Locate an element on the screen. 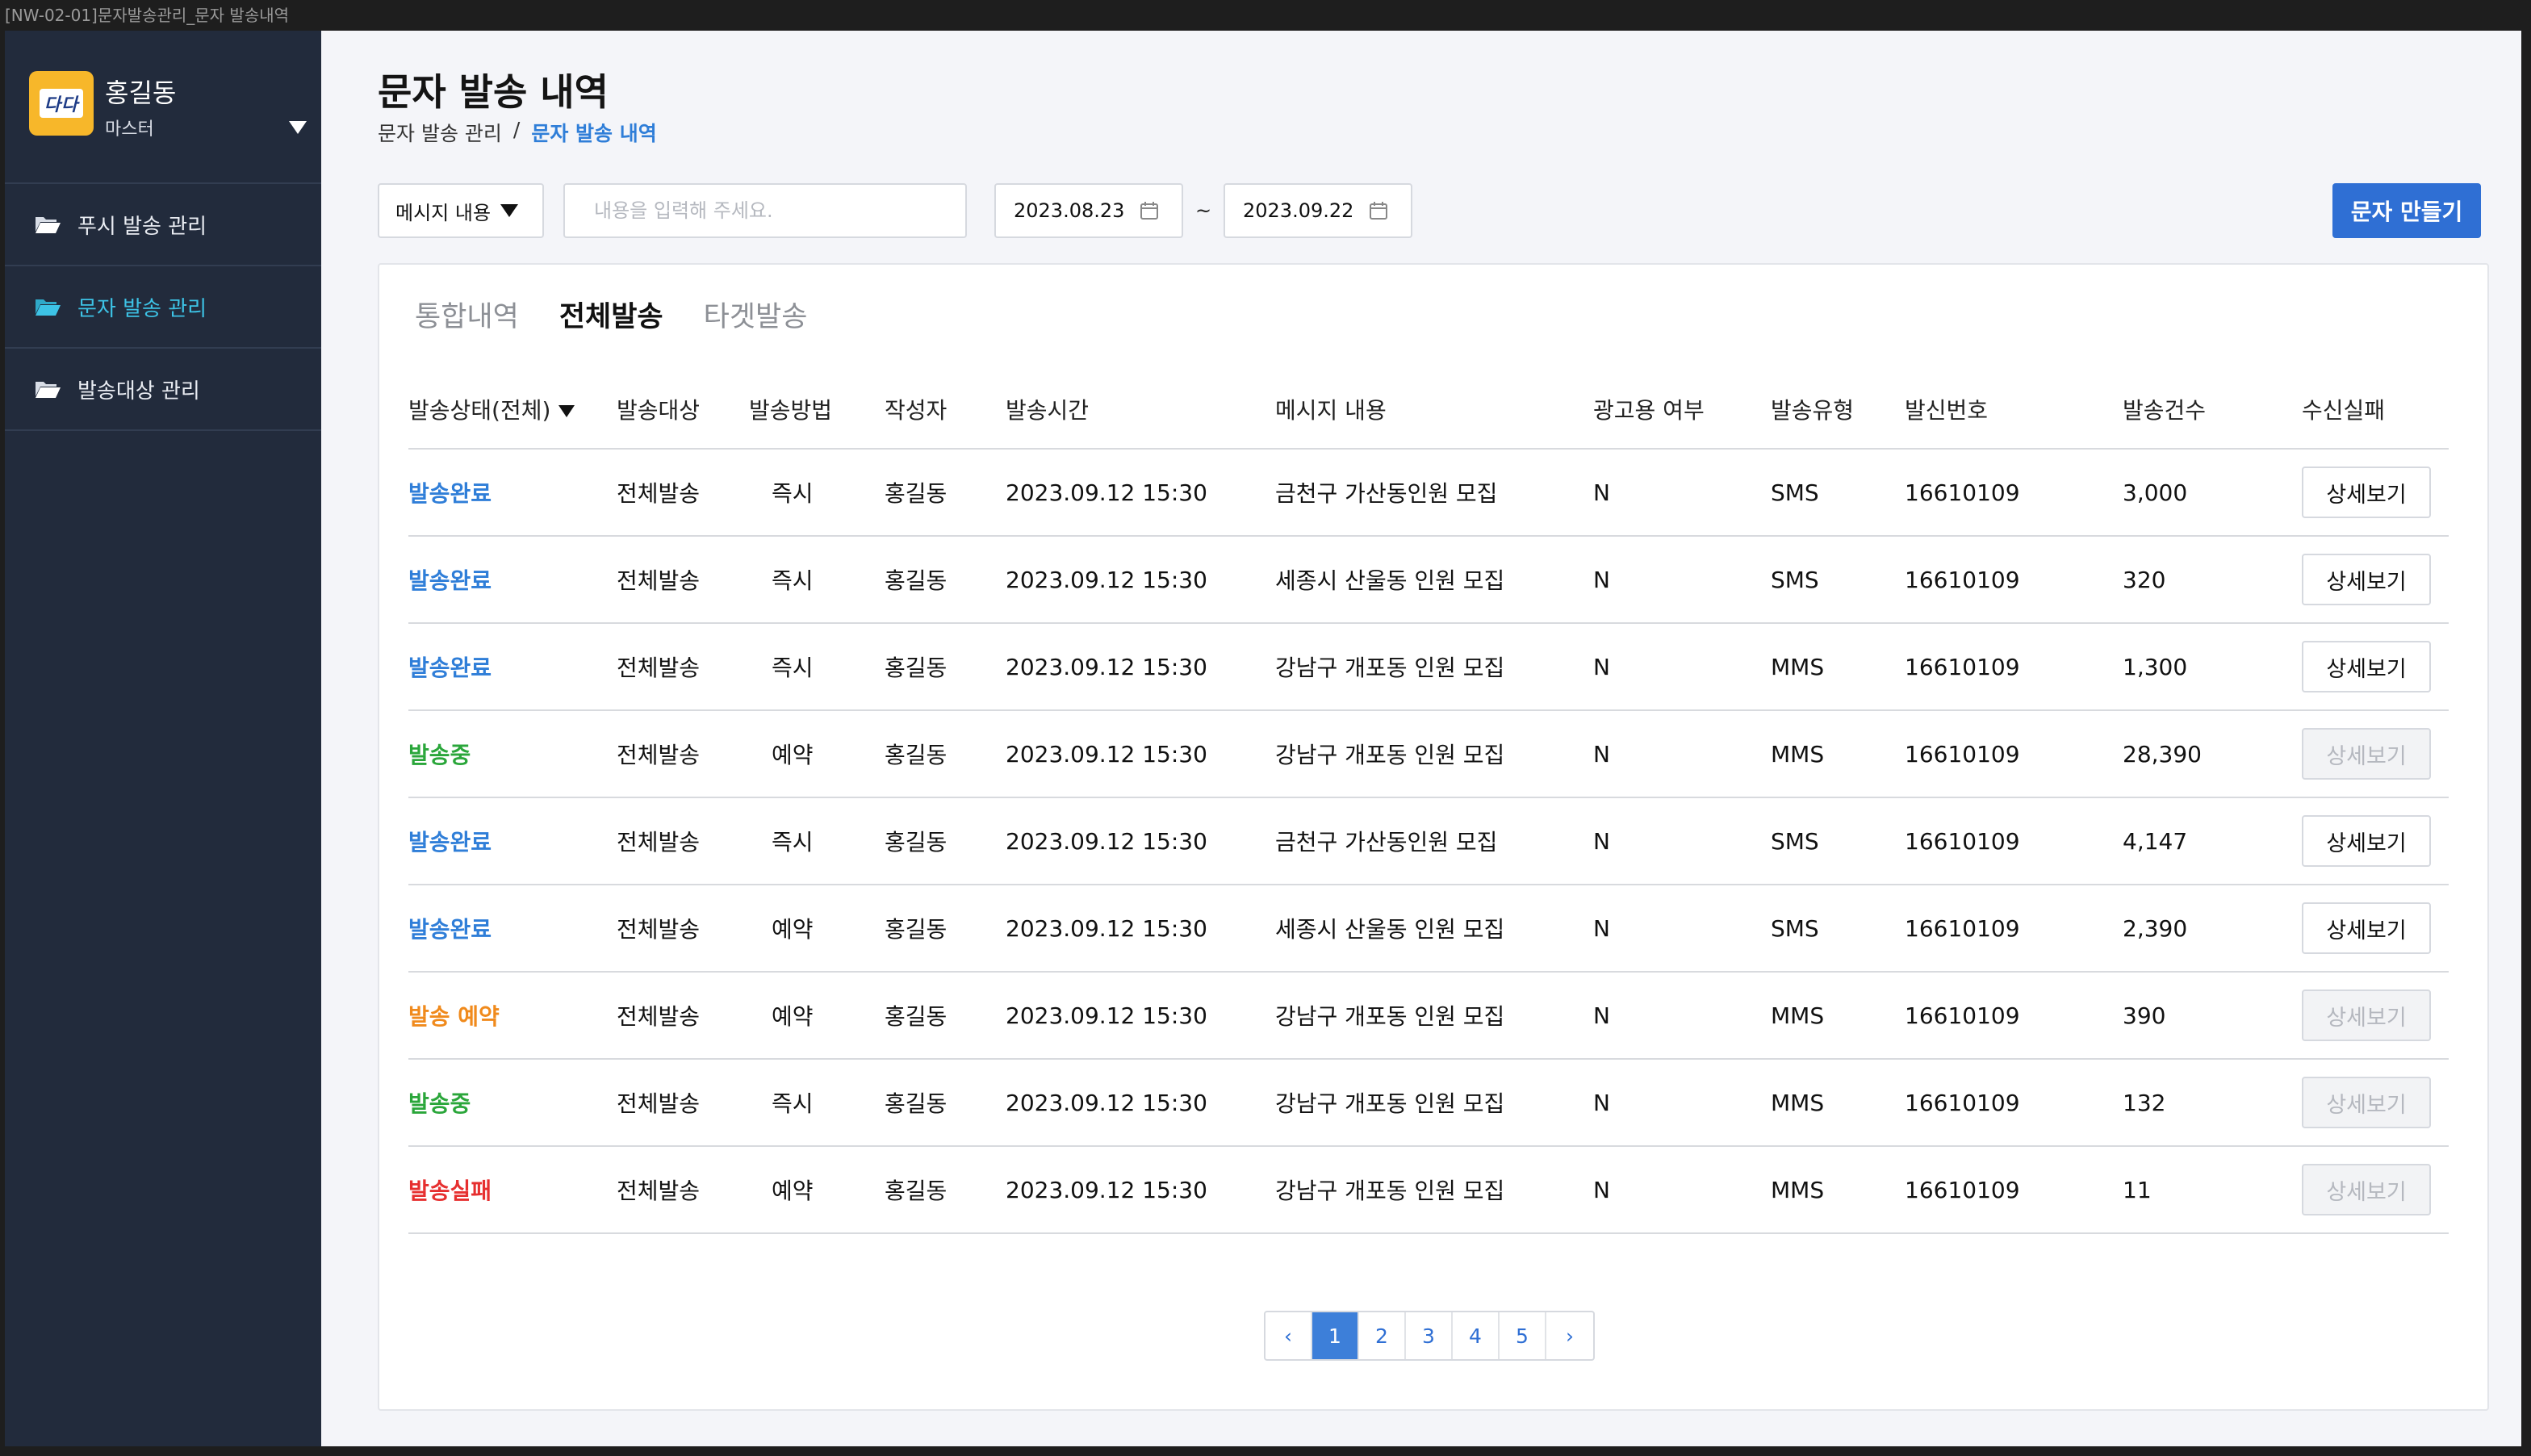 The height and width of the screenshot is (1456, 2531). header-sender: 발신번호 is located at coordinates (2014, 410).